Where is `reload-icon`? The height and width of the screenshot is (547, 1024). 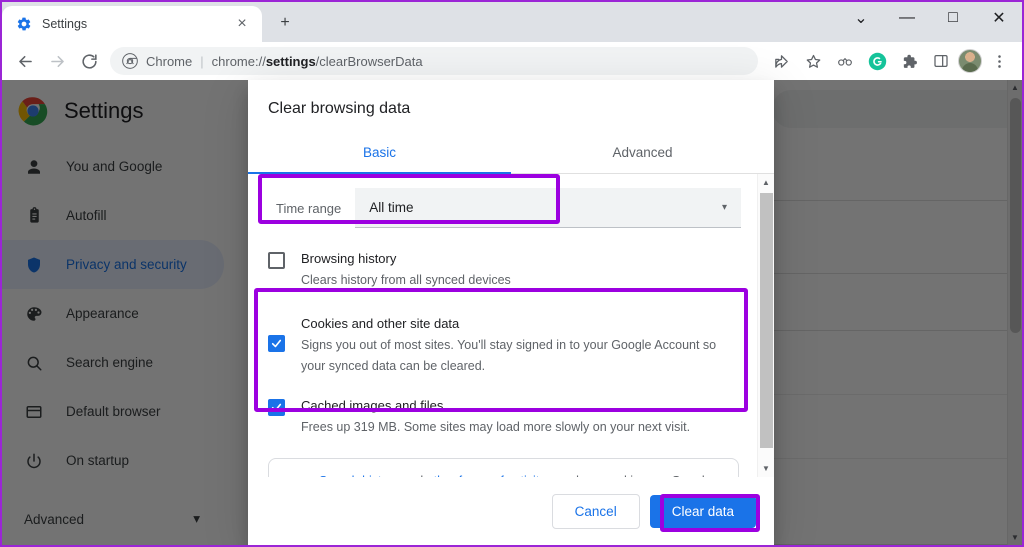 reload-icon is located at coordinates (89, 61).